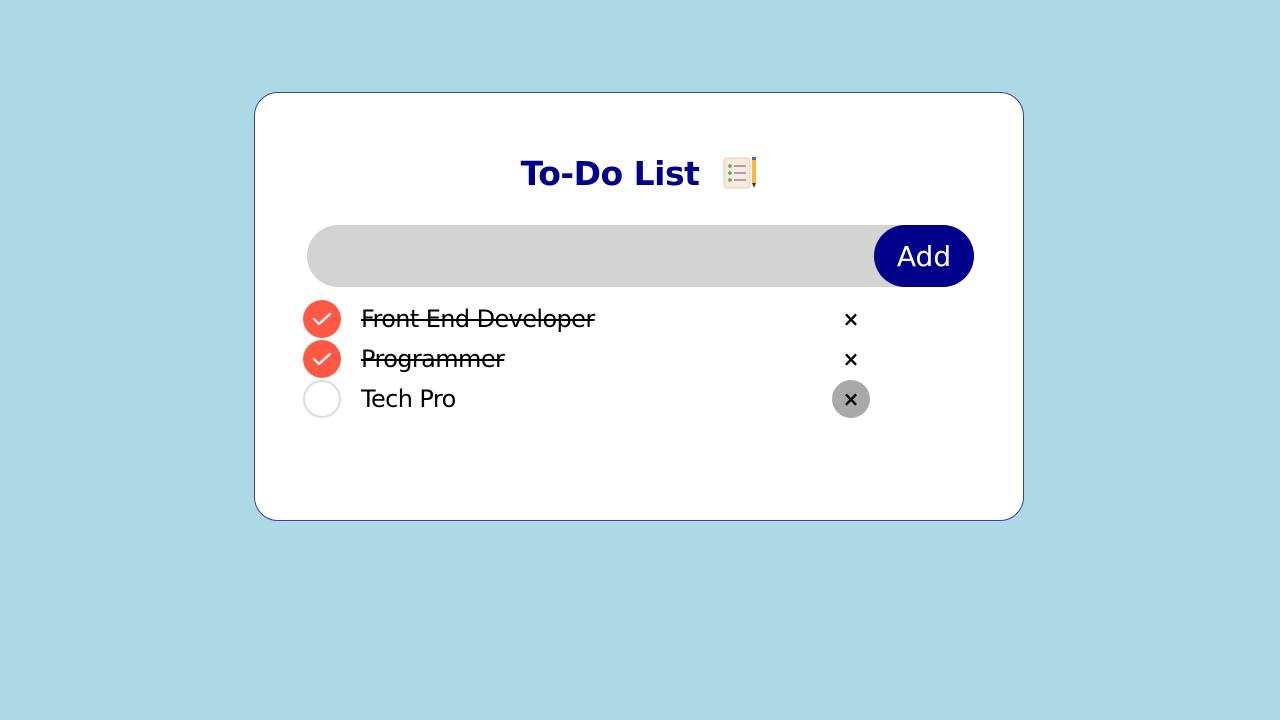 The width and height of the screenshot is (1280, 720). I want to click on task-text: Programmer, so click(433, 359).